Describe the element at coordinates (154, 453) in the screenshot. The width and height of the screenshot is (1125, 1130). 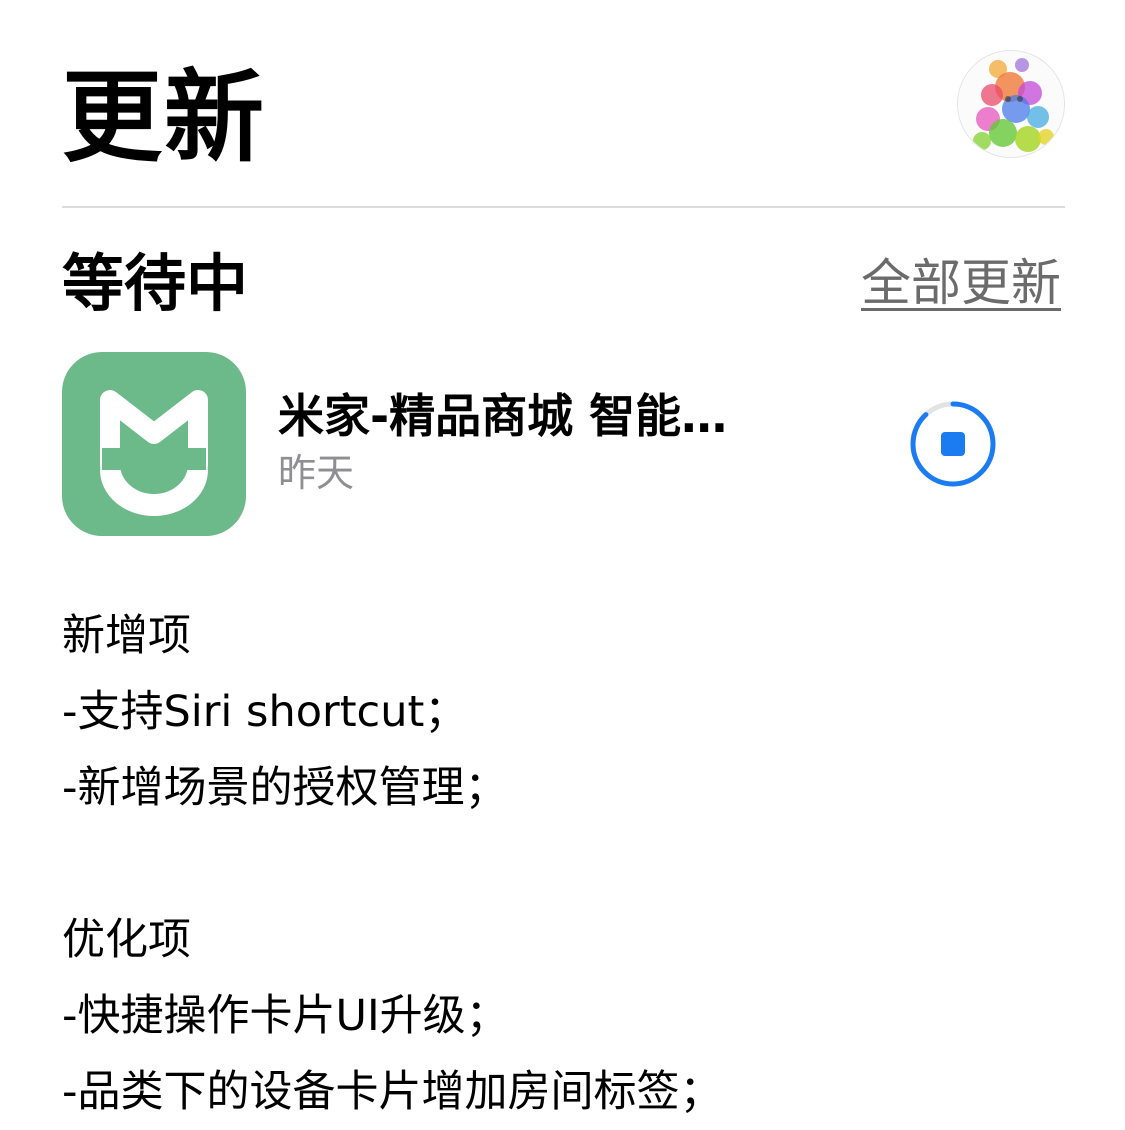
I see `mijia-logo-icon` at that location.